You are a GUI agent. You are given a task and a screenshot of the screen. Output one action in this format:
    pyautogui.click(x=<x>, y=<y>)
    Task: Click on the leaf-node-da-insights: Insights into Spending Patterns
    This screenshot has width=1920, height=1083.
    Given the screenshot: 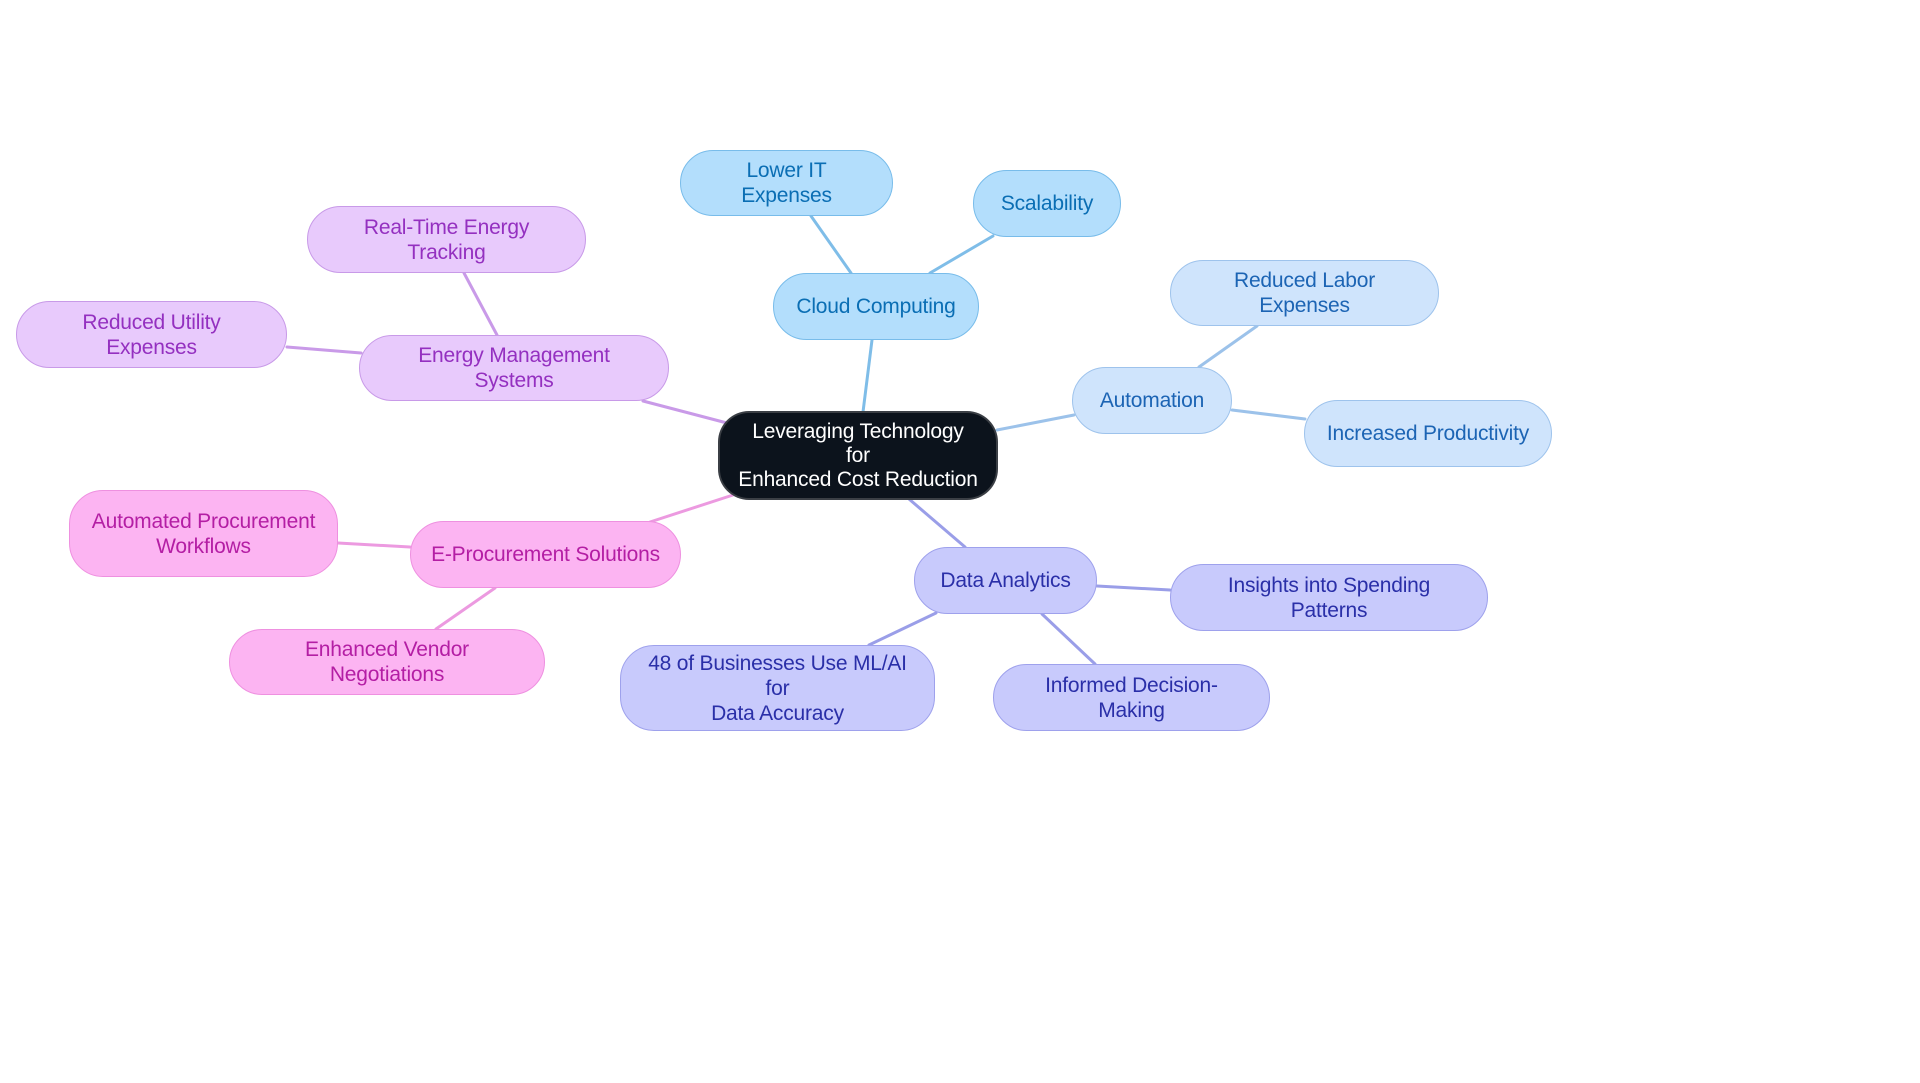 What is the action you would take?
    pyautogui.click(x=1329, y=597)
    